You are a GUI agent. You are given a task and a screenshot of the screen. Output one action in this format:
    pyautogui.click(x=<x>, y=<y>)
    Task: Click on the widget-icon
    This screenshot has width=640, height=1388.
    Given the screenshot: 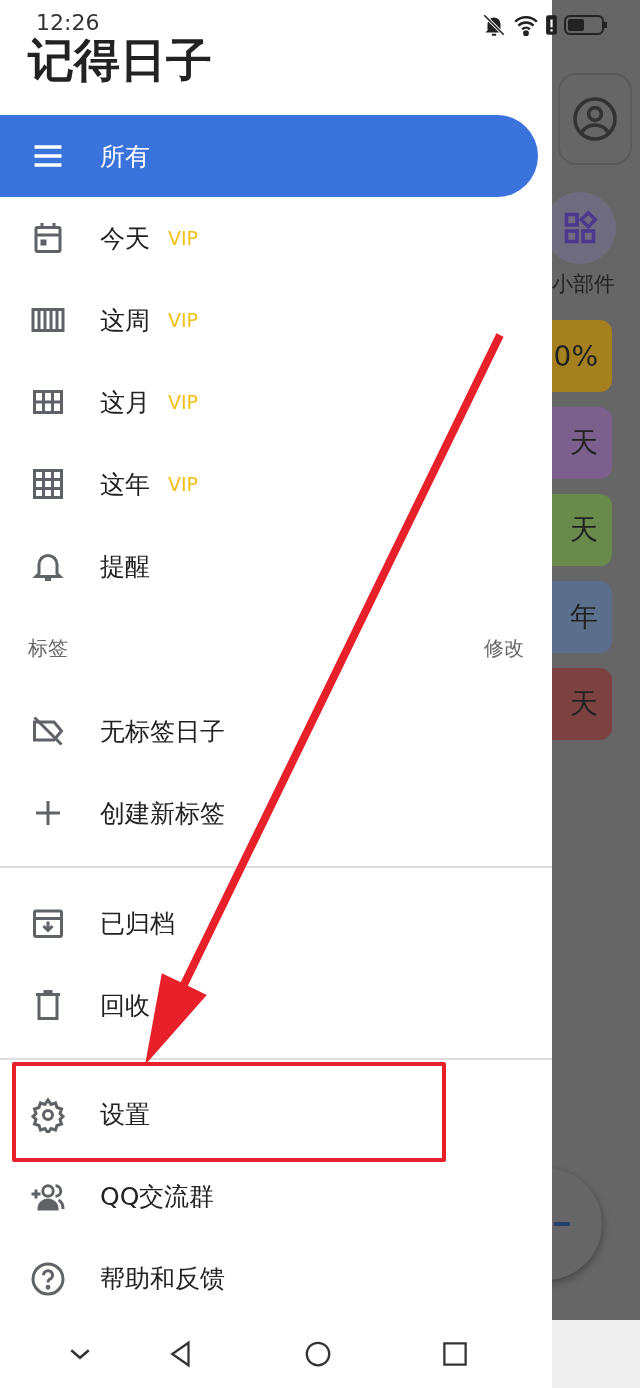 What is the action you would take?
    pyautogui.click(x=580, y=228)
    